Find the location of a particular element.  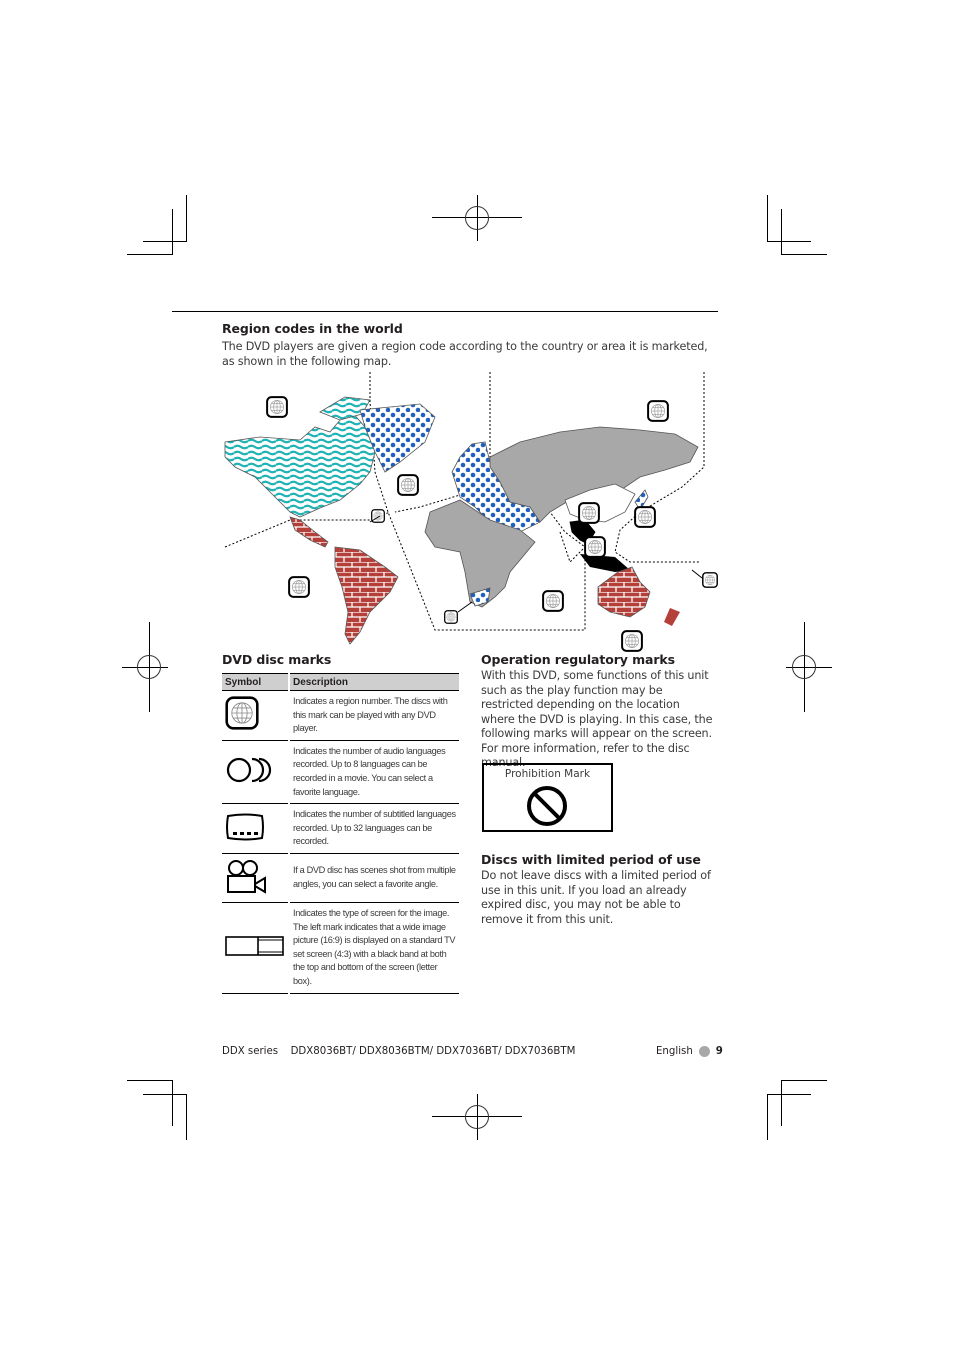

region-2-marker-greenland is located at coordinates (408, 485).